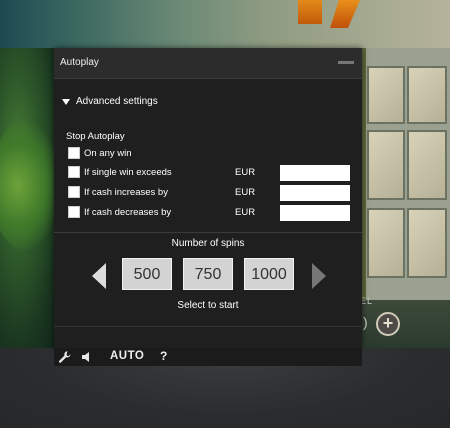  I want to click on dialog-header: Autoplay, so click(208, 63).